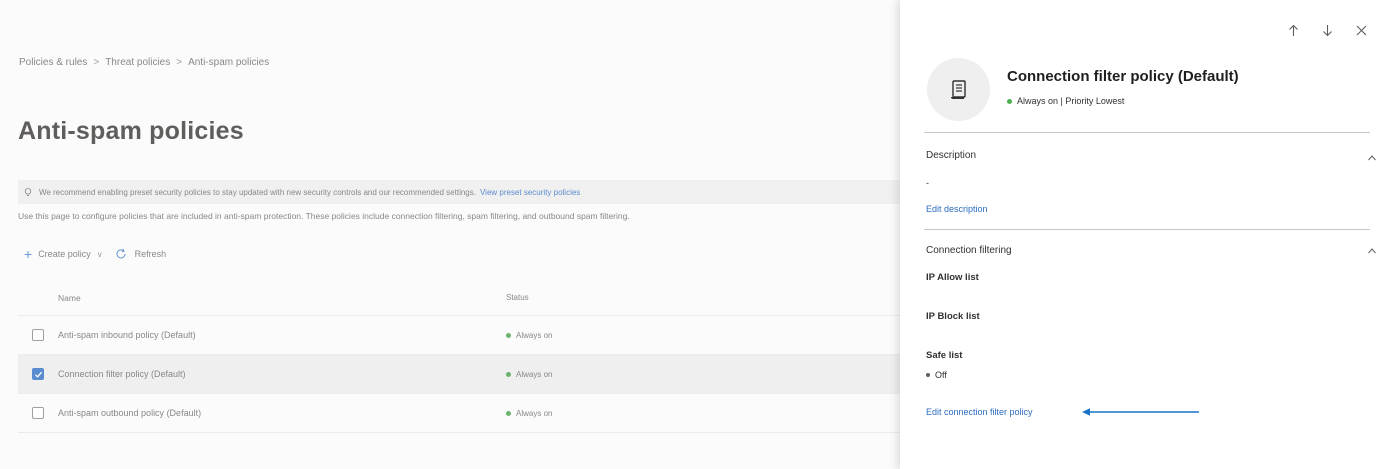 The height and width of the screenshot is (469, 1397). What do you see at coordinates (944, 355) in the screenshot?
I see `safe-list-label: Safe list` at bounding box center [944, 355].